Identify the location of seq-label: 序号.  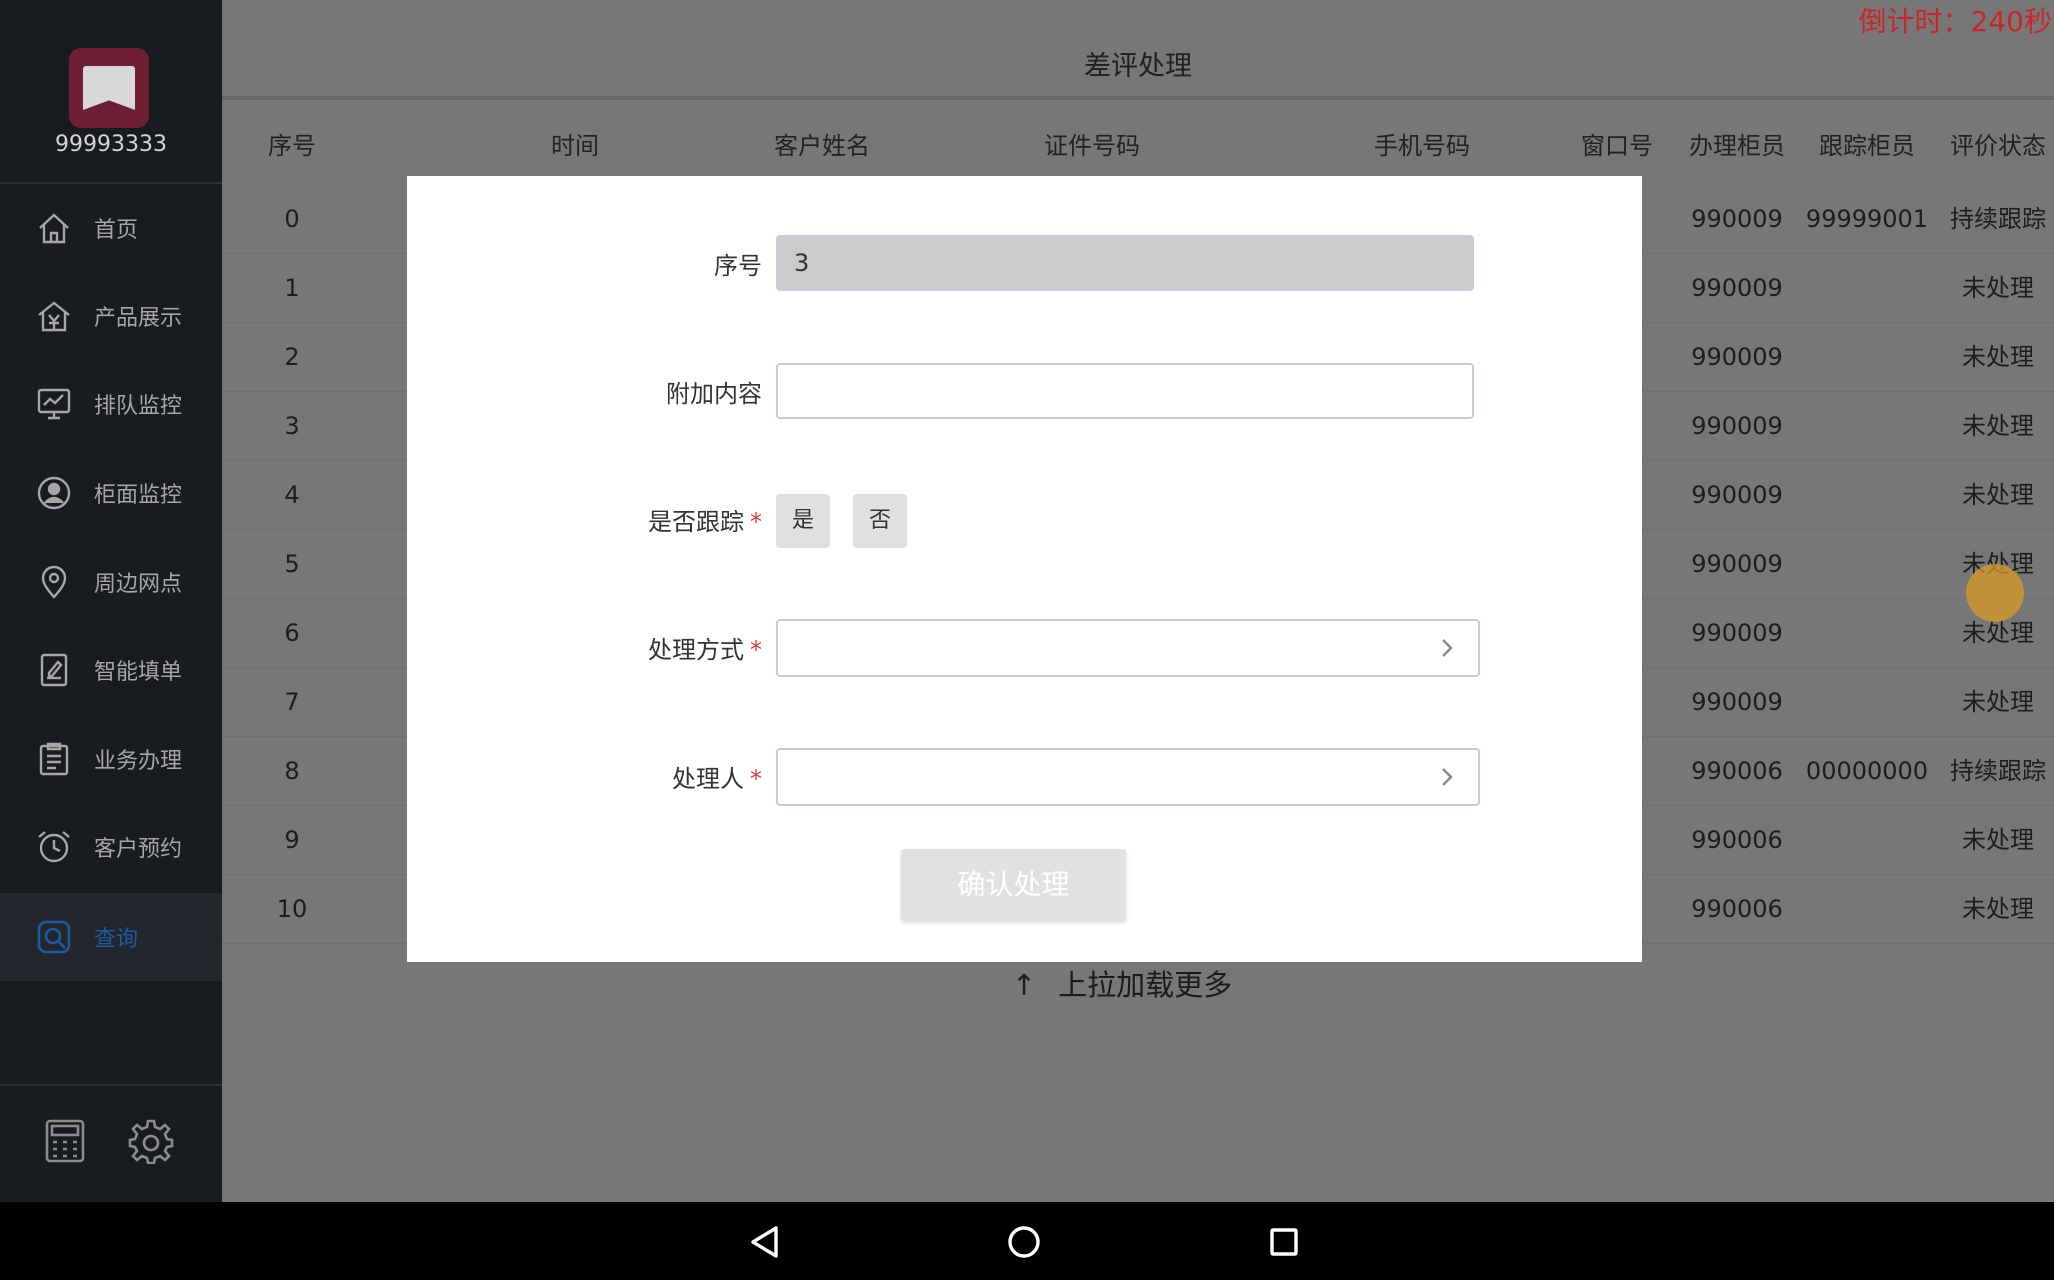
(738, 266).